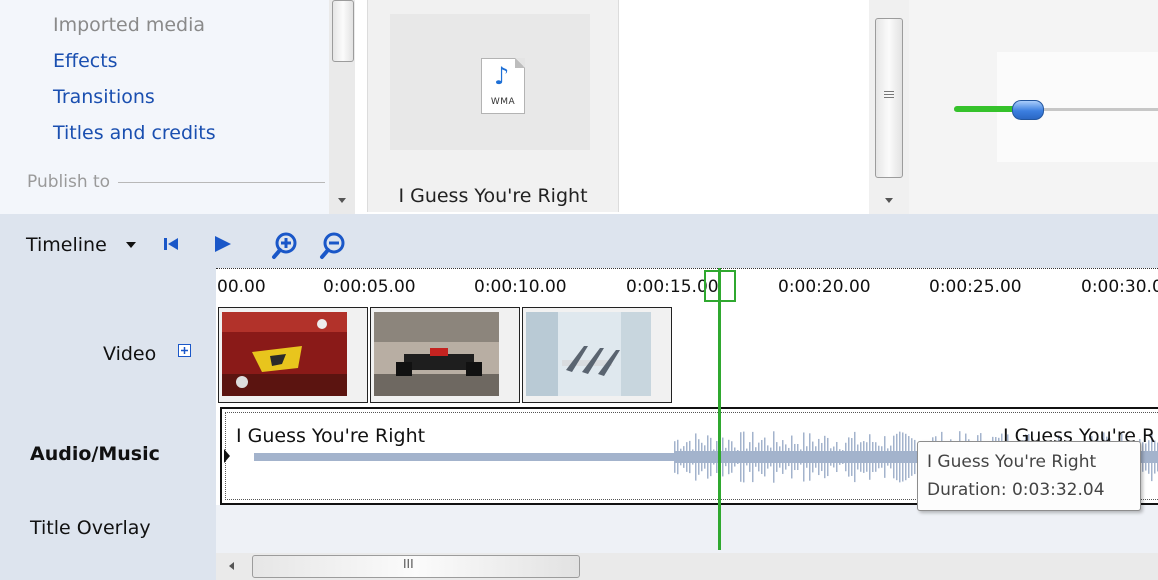 This screenshot has width=1158, height=580. What do you see at coordinates (369, 287) in the screenshot?
I see `ruler-tick-label: 0:00:05.00` at bounding box center [369, 287].